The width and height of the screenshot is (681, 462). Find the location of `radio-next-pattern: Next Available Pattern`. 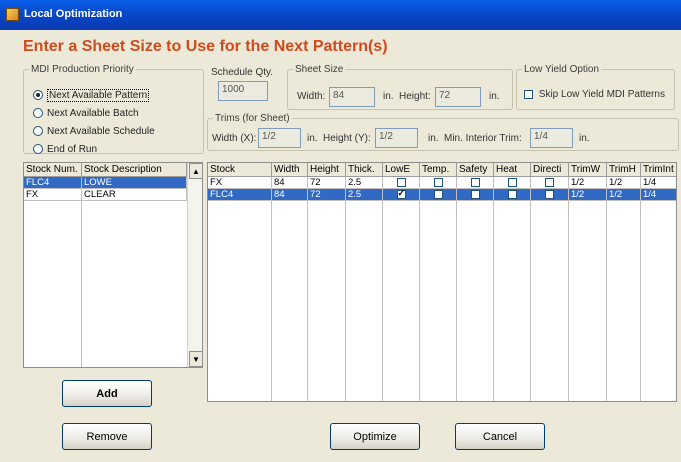

radio-next-pattern: Next Available Pattern is located at coordinates (91, 95).